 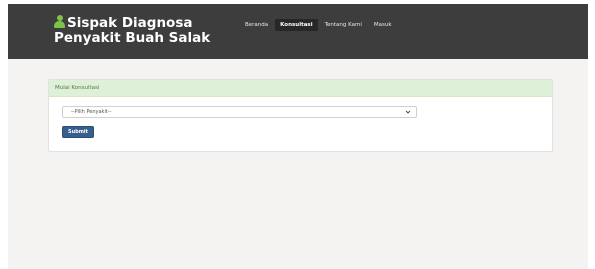 What do you see at coordinates (132, 38) in the screenshot?
I see `brand-title-line-2: Penyakit Buah Salak` at bounding box center [132, 38].